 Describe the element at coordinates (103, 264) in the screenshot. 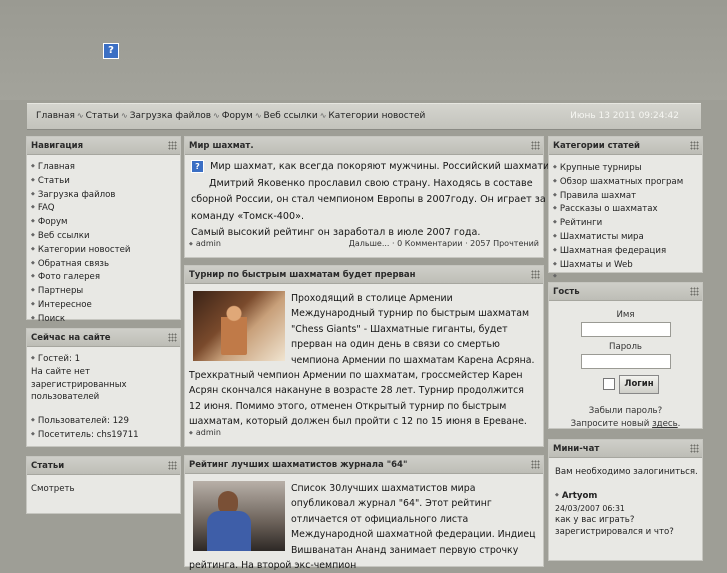

I see `nav-item-feedback: Обратная связь` at that location.